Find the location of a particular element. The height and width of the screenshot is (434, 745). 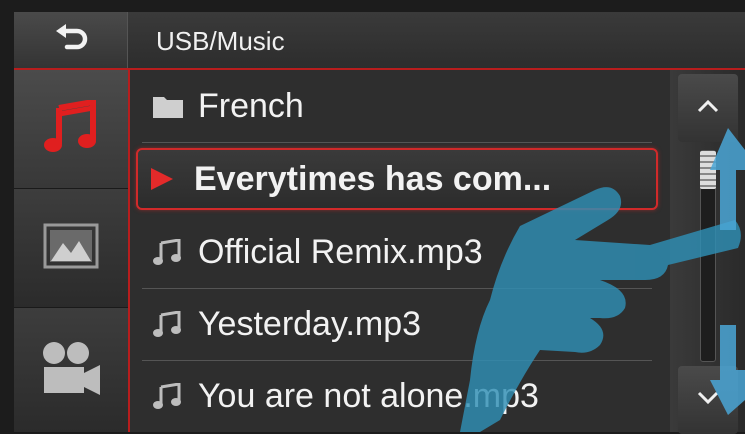

list-item-label: Yesterday.mp3 is located at coordinates (310, 323).